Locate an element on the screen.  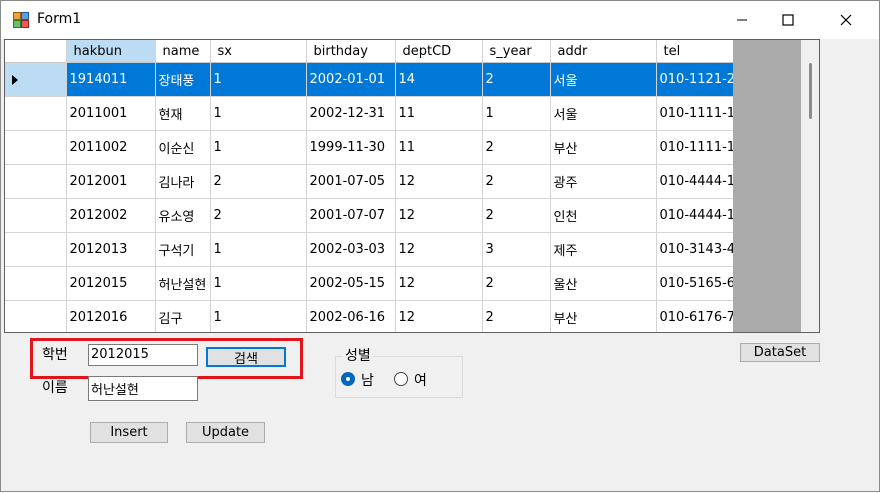
table-row: 1914011 장태풍 1 2002-01-01 14 2 서울 010-1121-2111 is located at coordinates (383, 79).